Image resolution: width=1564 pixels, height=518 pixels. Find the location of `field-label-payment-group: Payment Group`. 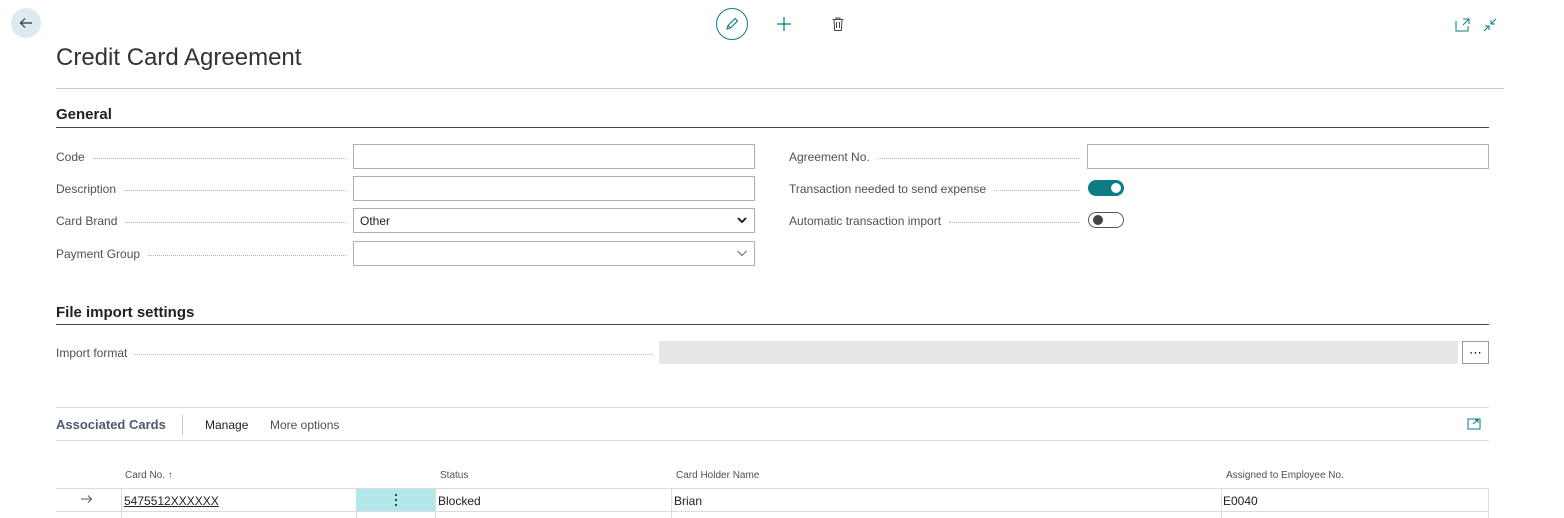

field-label-payment-group: Payment Group is located at coordinates (201, 254).